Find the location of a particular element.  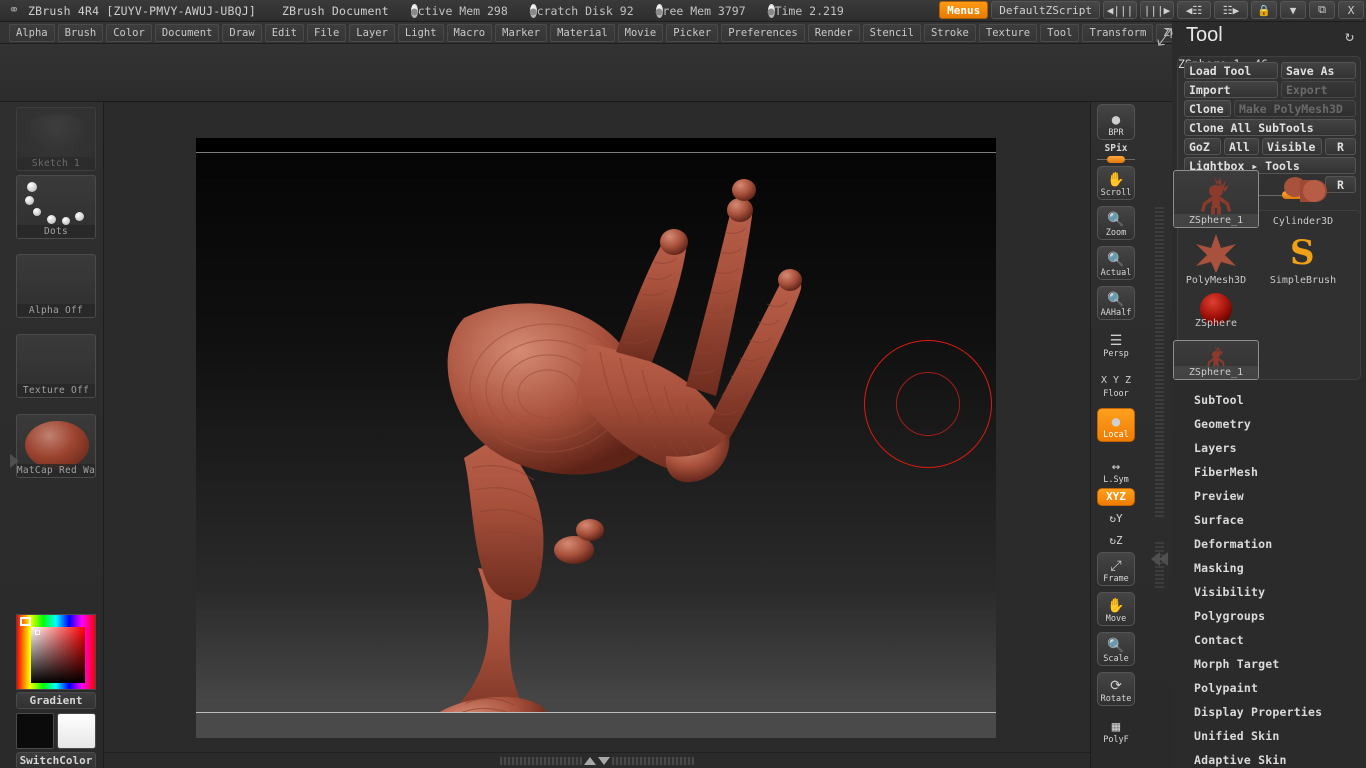

menu-item-edit: Edit is located at coordinates (284, 32).